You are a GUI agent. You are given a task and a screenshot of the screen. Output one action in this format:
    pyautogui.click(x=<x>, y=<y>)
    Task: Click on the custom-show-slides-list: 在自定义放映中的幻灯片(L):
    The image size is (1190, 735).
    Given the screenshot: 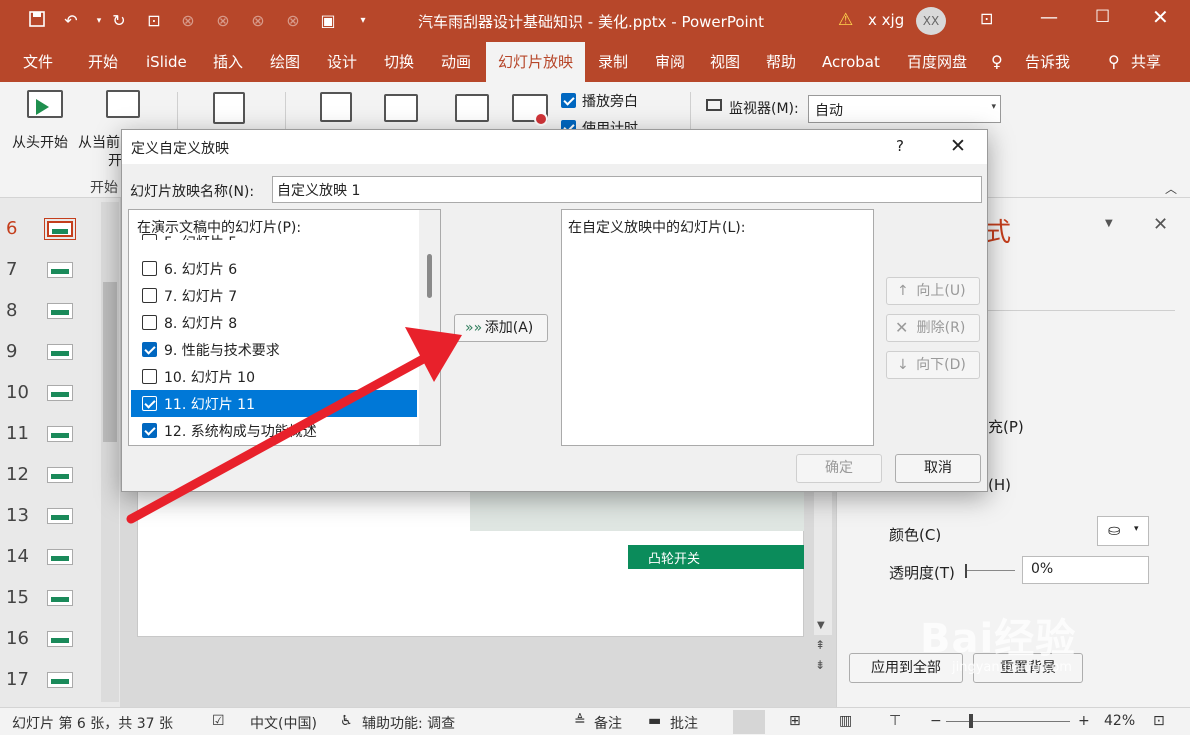 What is the action you would take?
    pyautogui.click(x=717, y=327)
    